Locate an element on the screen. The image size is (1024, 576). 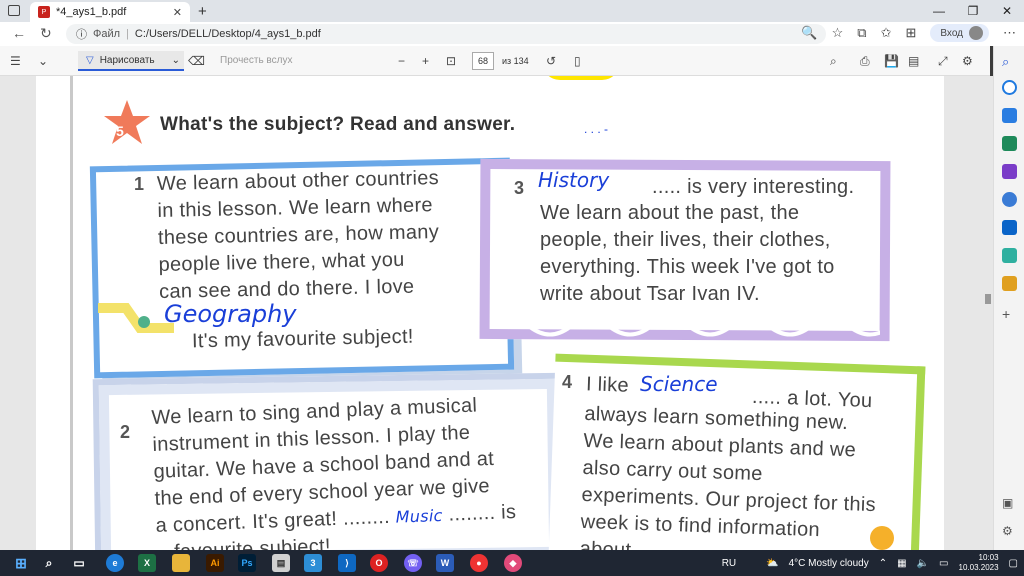
box4-answer: Science is located at coordinates (679, 384).